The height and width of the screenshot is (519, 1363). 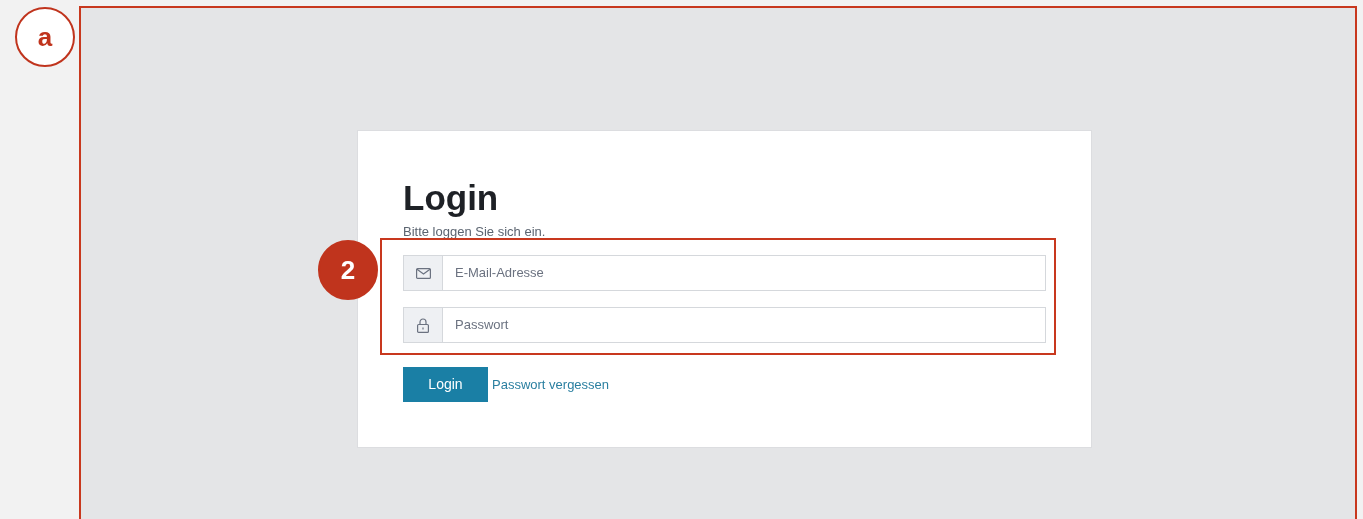 What do you see at coordinates (475, 232) in the screenshot?
I see `login-subtitle: Bitte loggen Sie sich ein.` at bounding box center [475, 232].